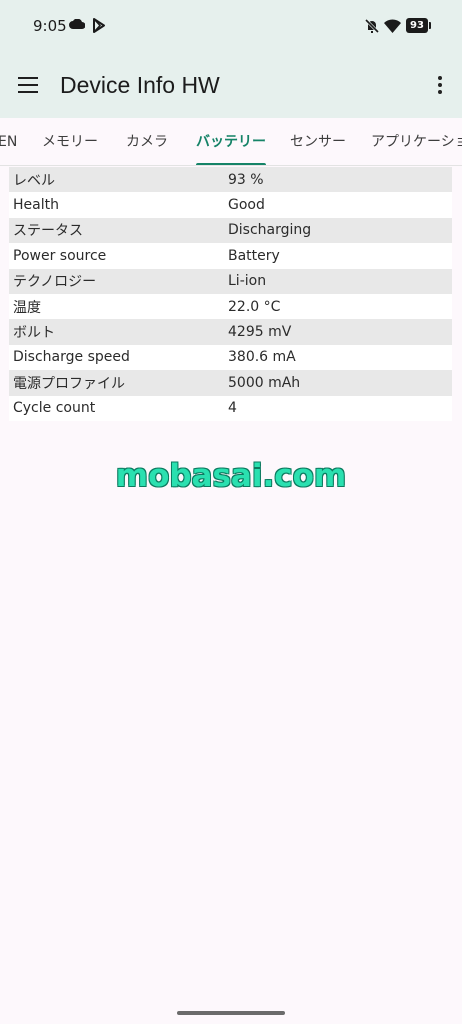  I want to click on table-row: ボルト 4295 mV, so click(230, 332).